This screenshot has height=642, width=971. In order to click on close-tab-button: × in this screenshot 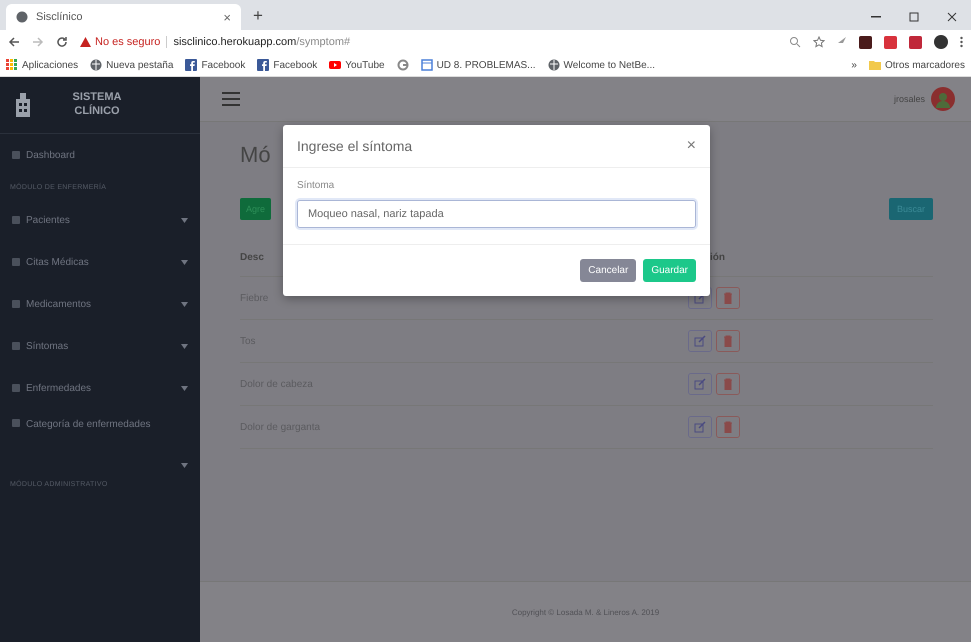, I will do `click(227, 17)`.